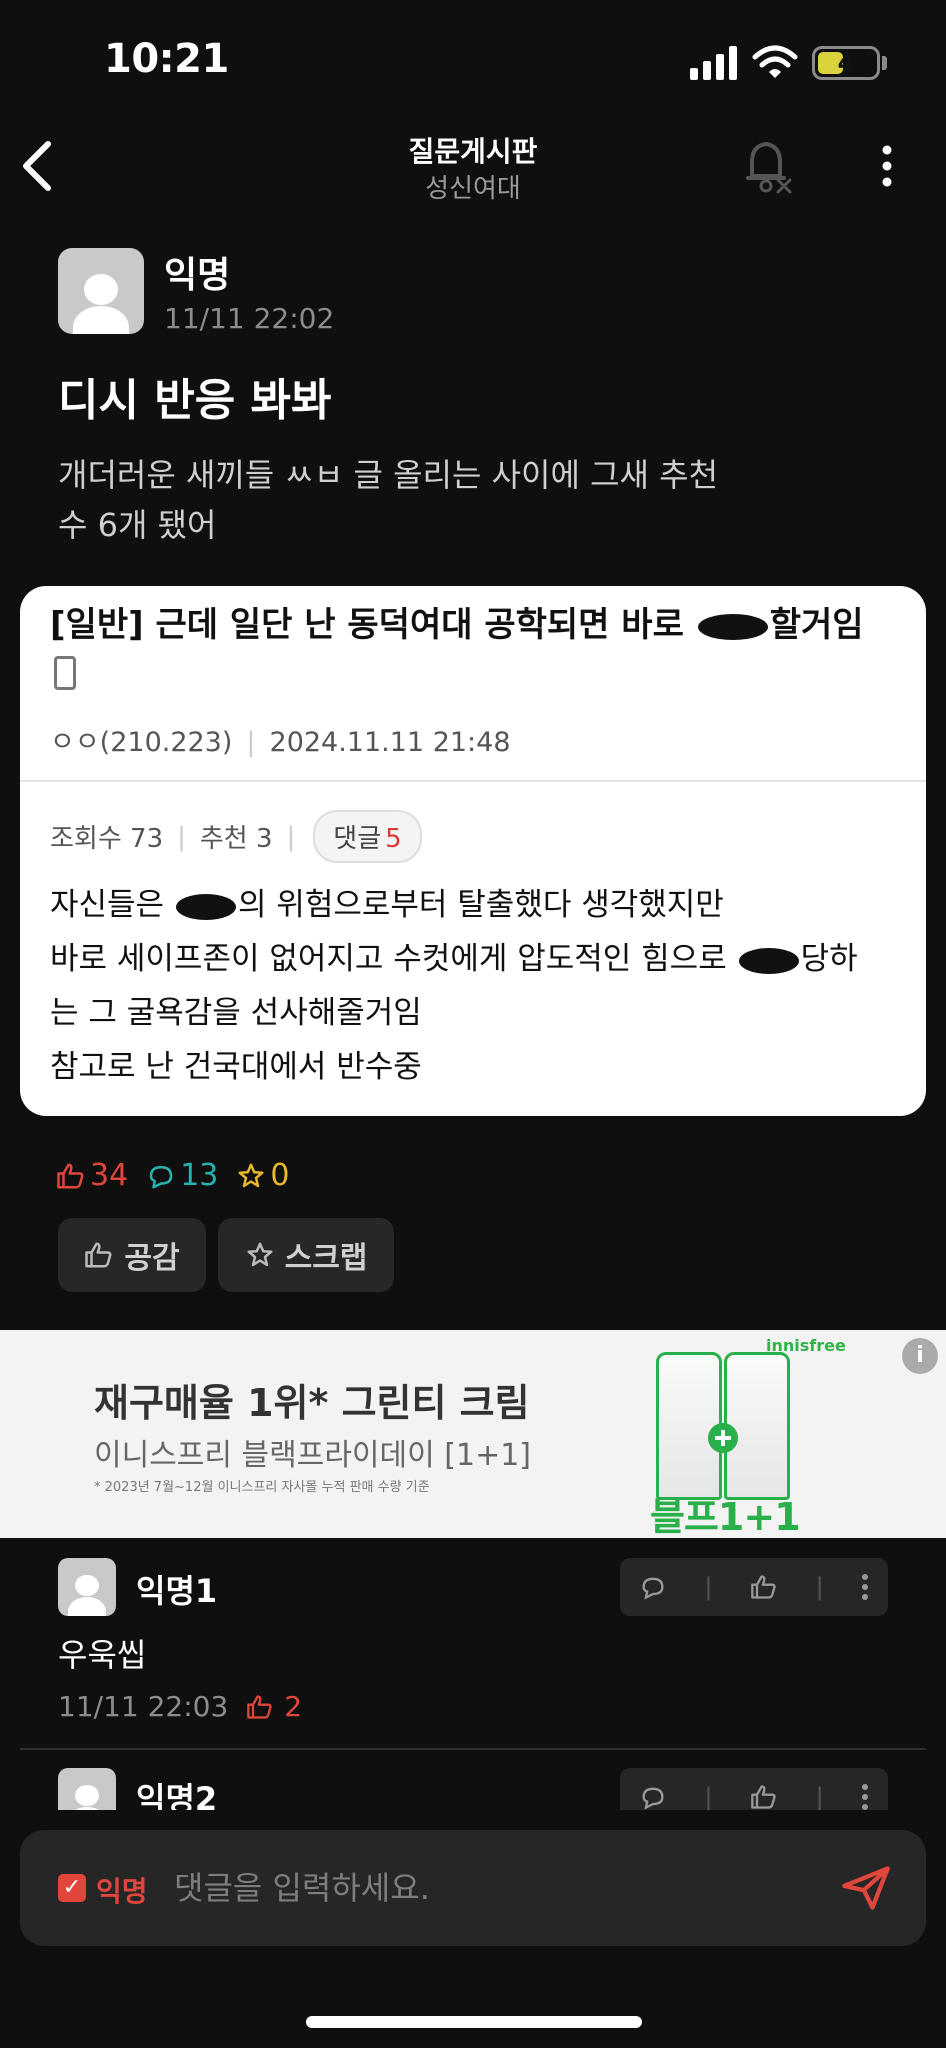 Image resolution: width=946 pixels, height=2048 pixels. What do you see at coordinates (199, 1175) in the screenshot?
I see `comment-count: 13` at bounding box center [199, 1175].